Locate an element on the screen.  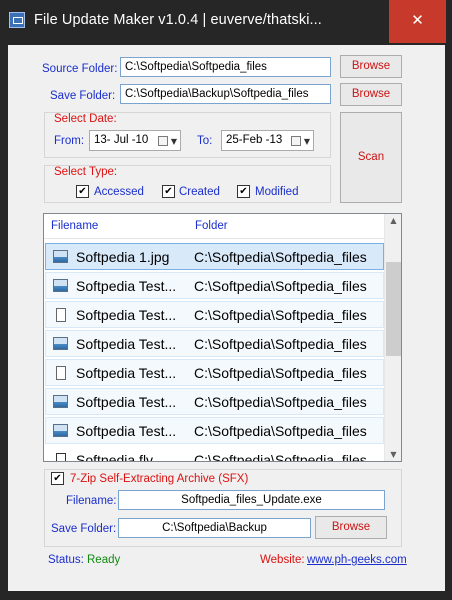
modified-checkbox: ✔ is located at coordinates (243, 191).